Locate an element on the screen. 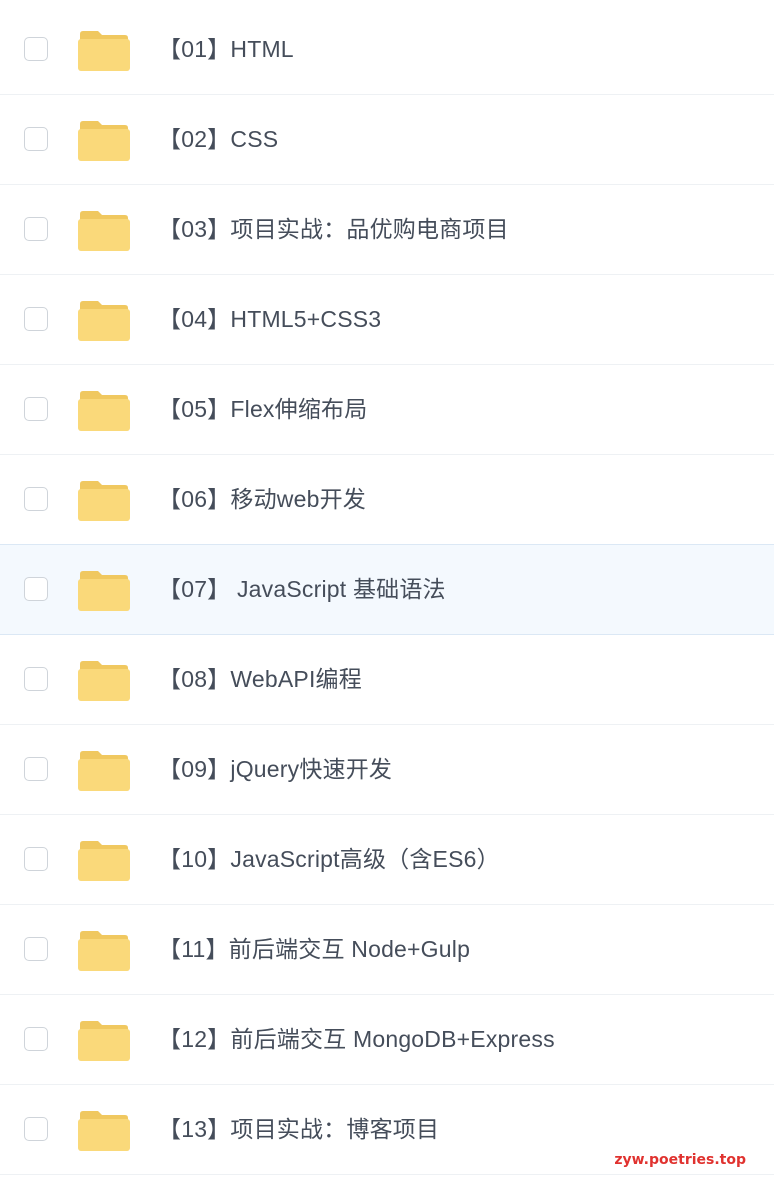 This screenshot has width=774, height=1196. folder-row: 【12】前后端交互 MongoDB+Express is located at coordinates (387, 1040).